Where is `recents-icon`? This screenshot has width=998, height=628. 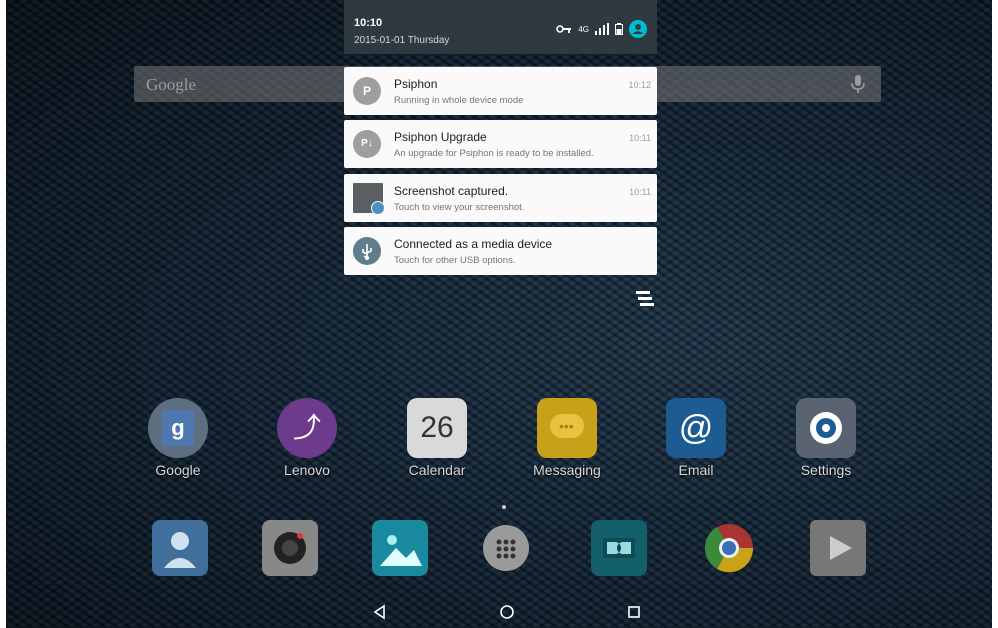
recents-icon is located at coordinates (634, 612).